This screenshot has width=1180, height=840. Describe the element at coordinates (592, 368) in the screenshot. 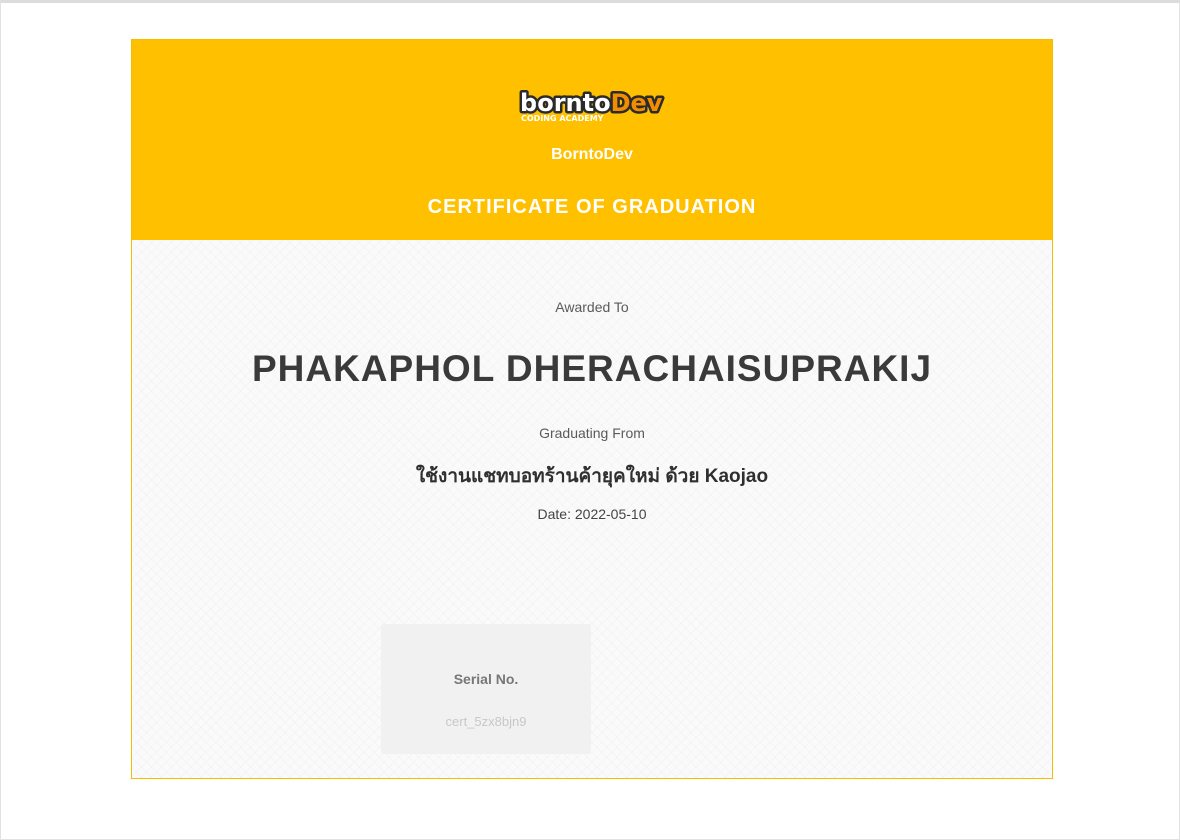

I see `recipient-name: PHAKAPHOL DHERACHAISUPRAKIJ` at that location.